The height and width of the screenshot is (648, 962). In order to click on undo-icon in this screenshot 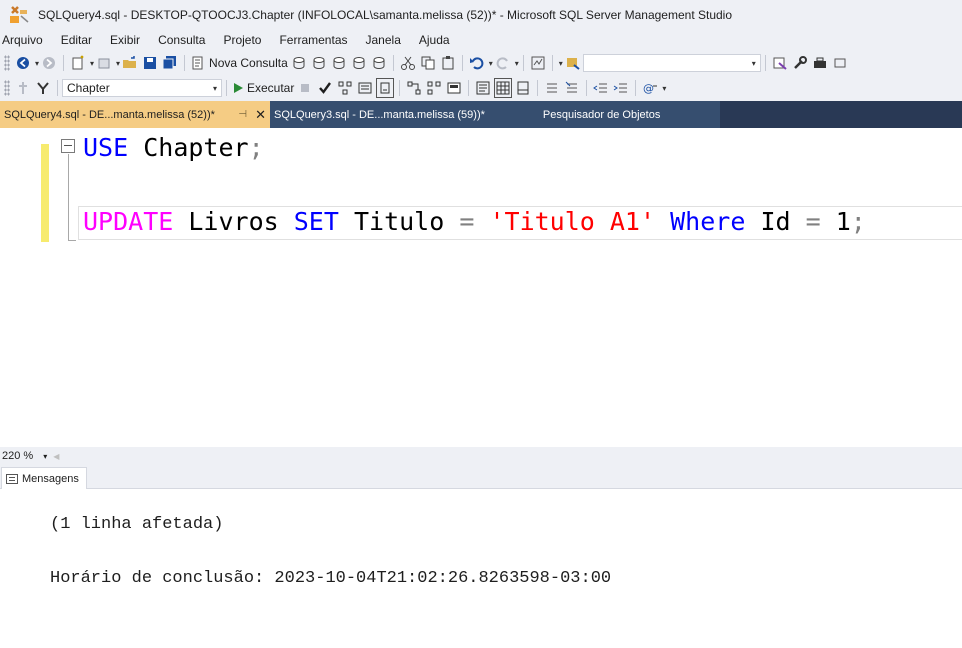, I will do `click(477, 63)`.